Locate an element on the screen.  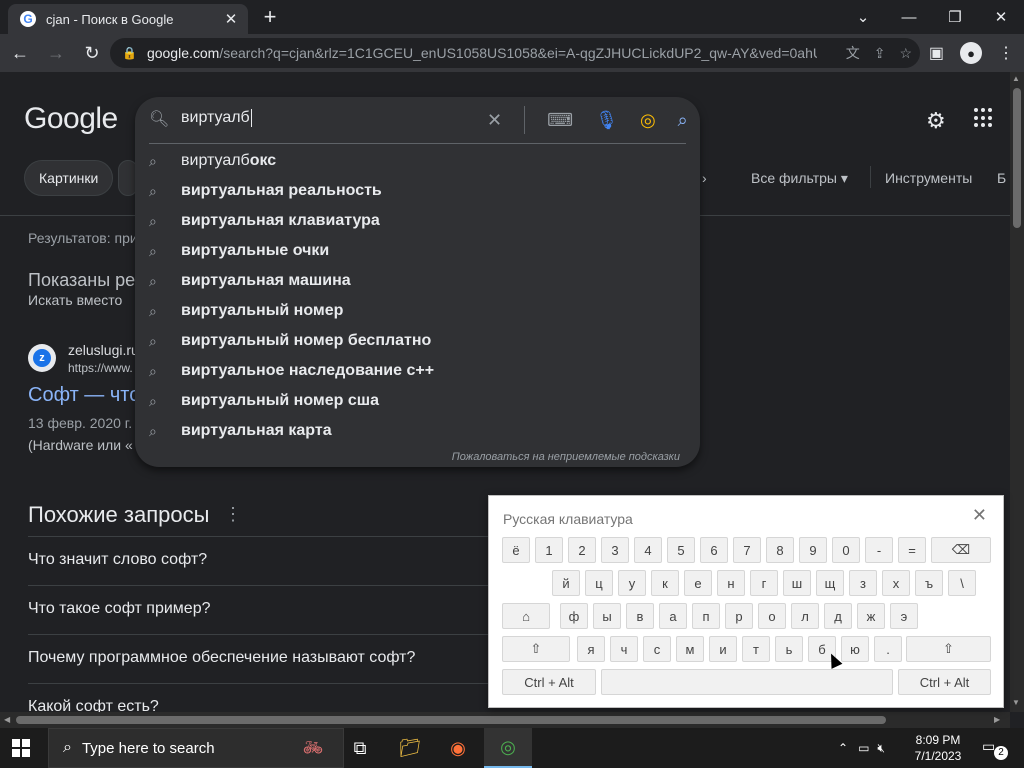
key: ж is located at coordinates (871, 616).